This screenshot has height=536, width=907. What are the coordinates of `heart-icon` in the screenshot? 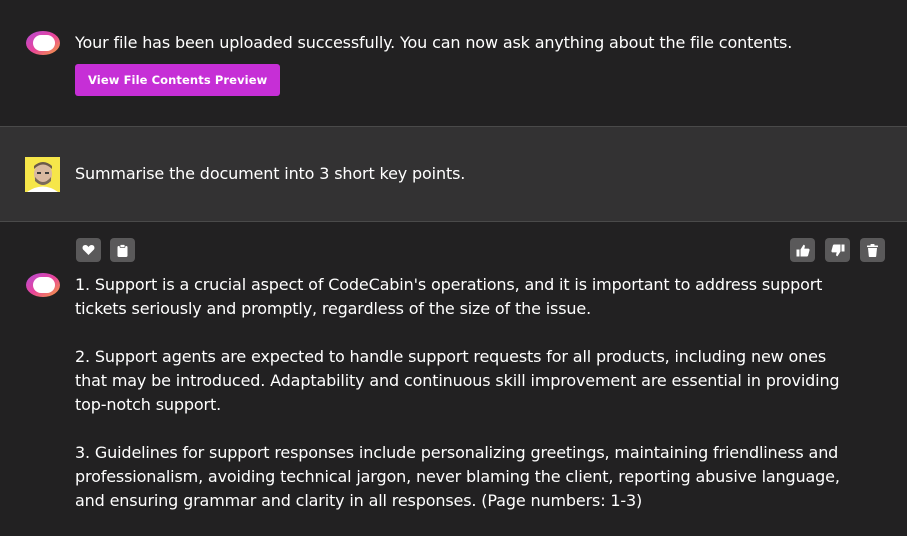 It's located at (88, 250).